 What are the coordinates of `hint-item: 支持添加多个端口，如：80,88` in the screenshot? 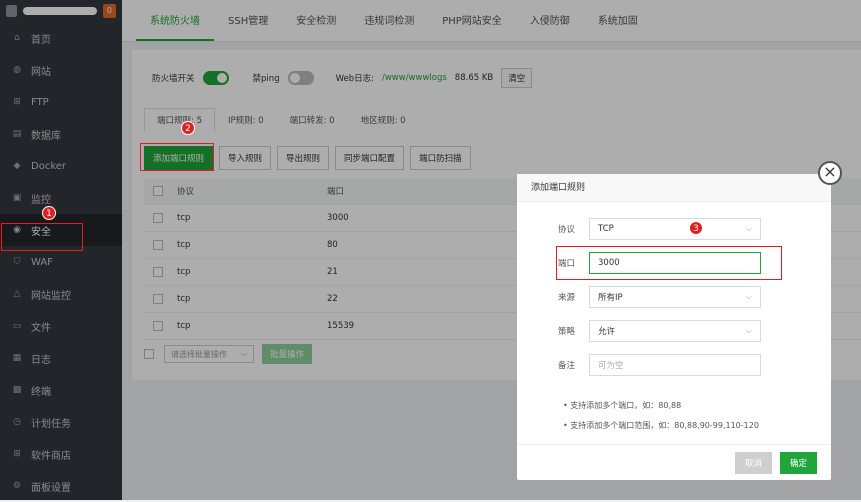 It's located at (661, 406).